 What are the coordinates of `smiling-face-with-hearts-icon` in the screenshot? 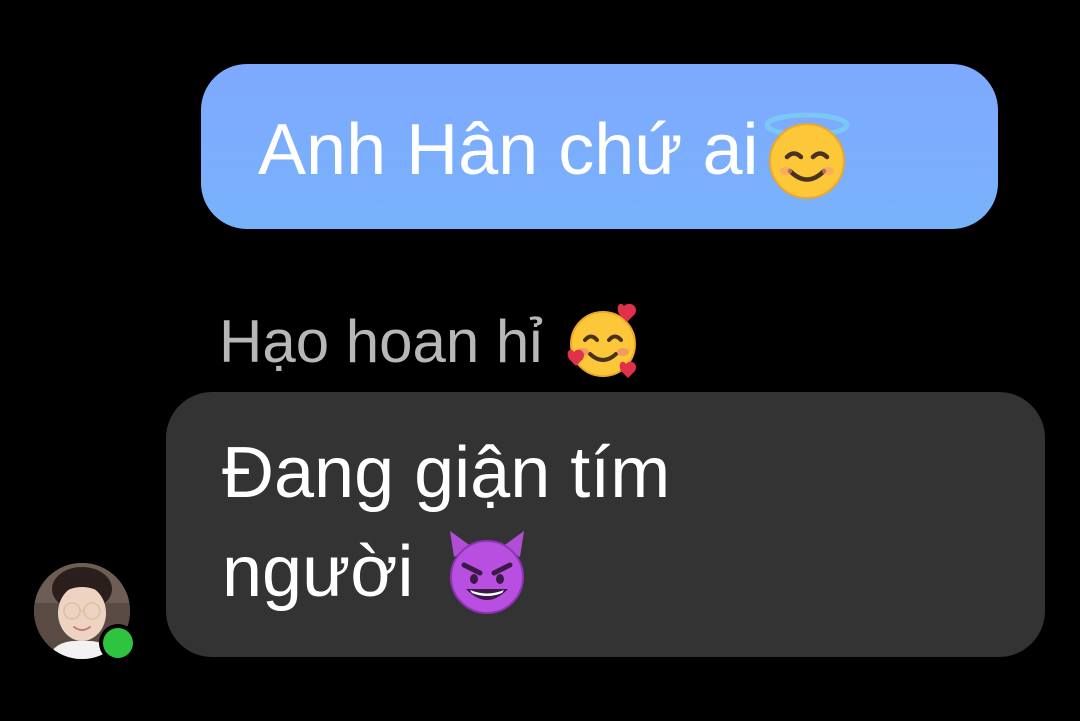 It's located at (603, 342).